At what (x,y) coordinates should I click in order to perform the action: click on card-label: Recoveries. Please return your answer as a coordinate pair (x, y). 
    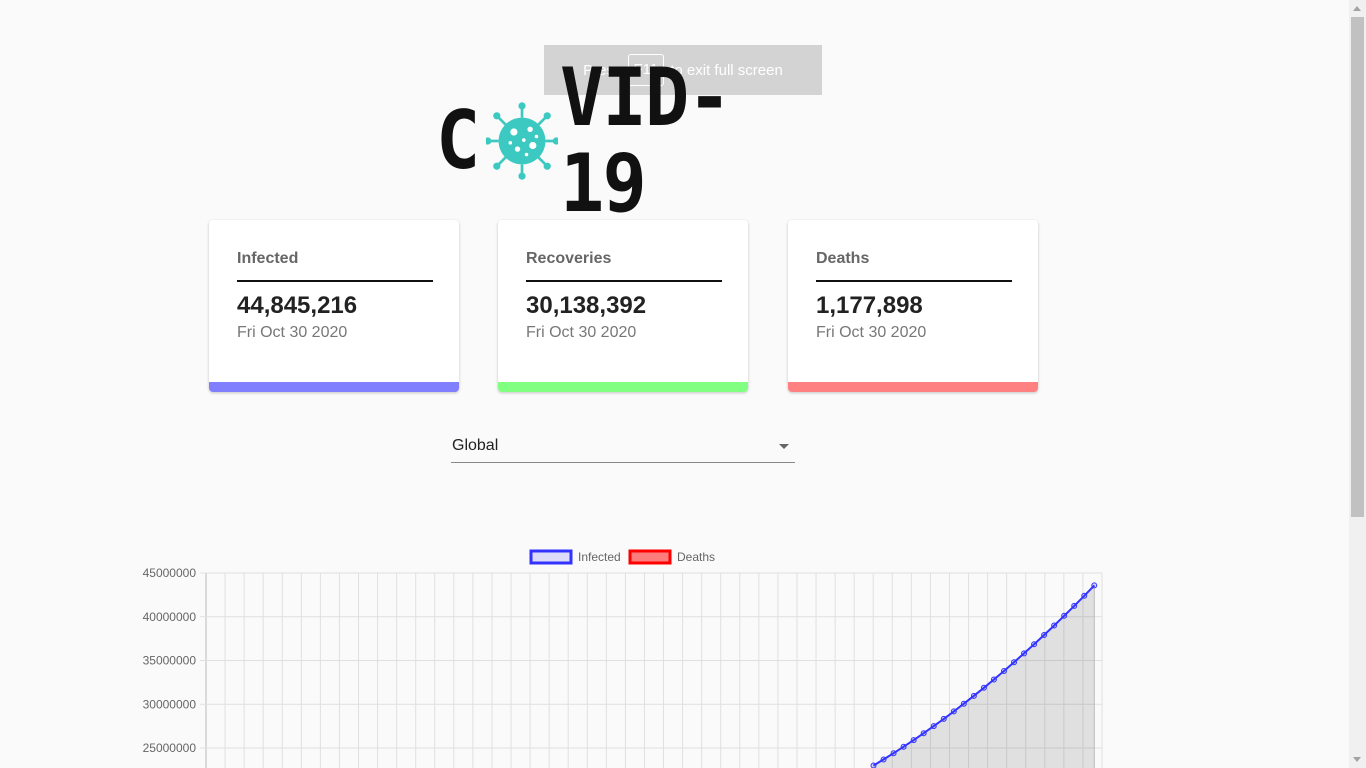
    Looking at the image, I should click on (569, 258).